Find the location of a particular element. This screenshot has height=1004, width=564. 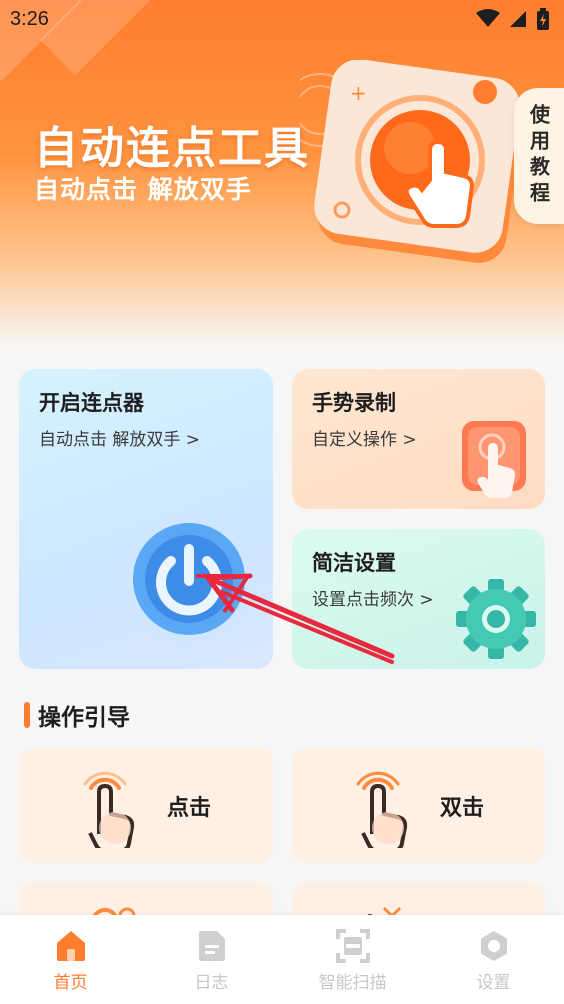

simple-settings-title: 简洁设置 is located at coordinates (354, 563).